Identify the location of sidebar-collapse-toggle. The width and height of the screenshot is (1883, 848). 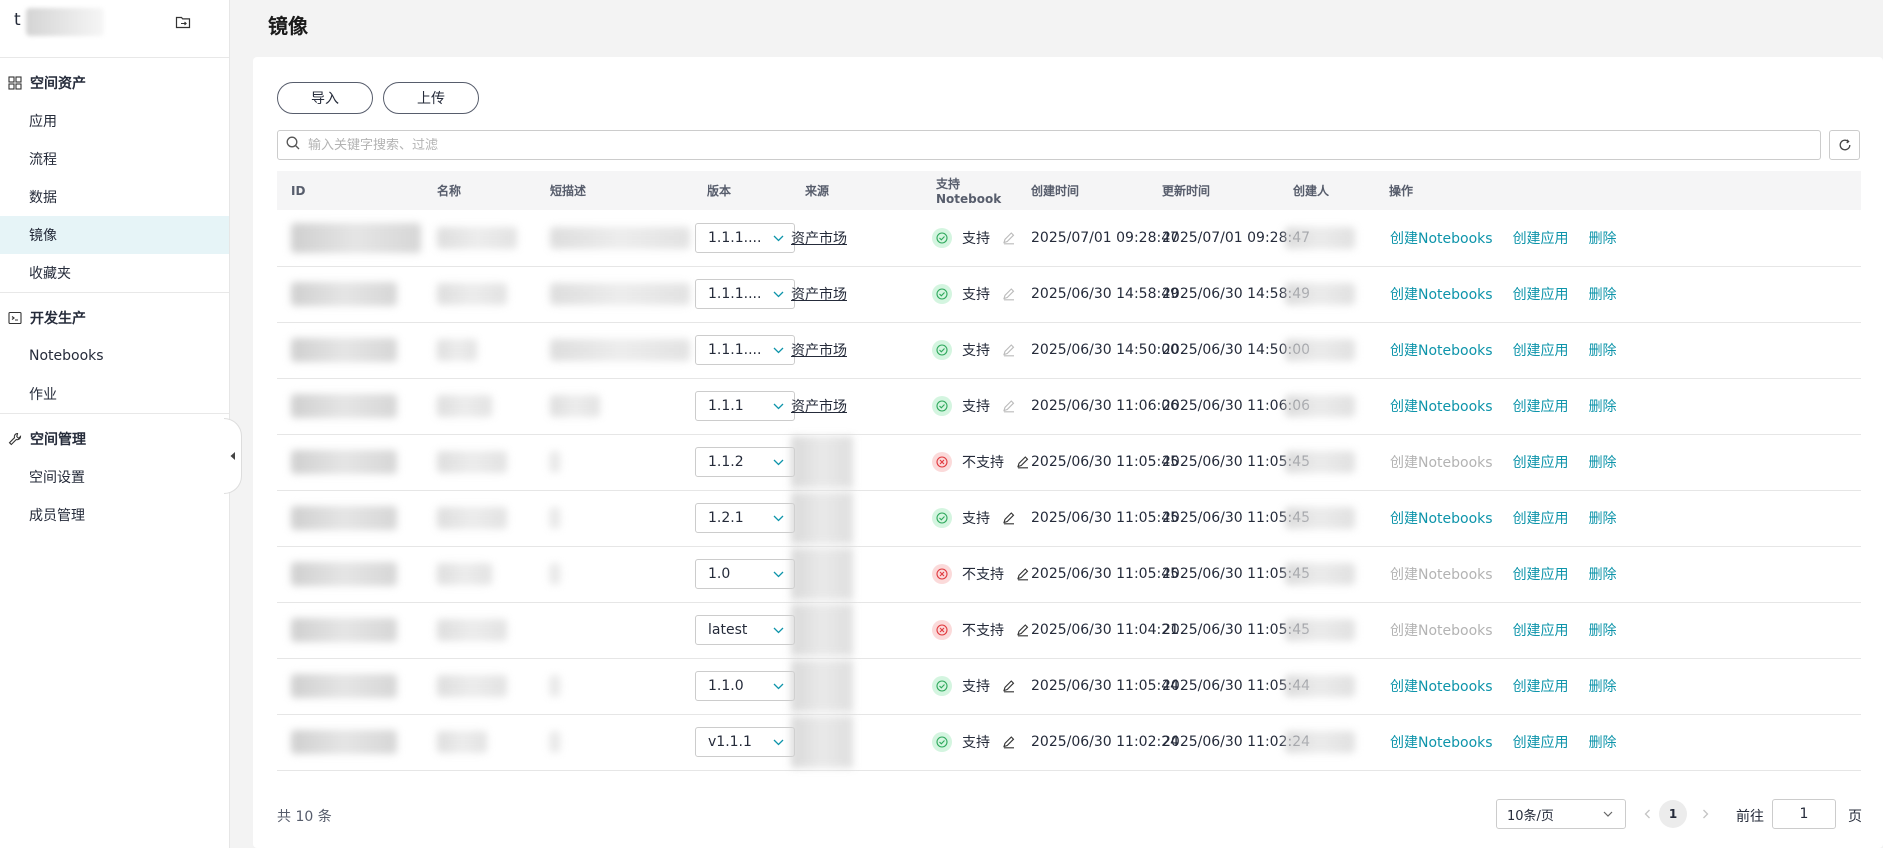
(233, 456).